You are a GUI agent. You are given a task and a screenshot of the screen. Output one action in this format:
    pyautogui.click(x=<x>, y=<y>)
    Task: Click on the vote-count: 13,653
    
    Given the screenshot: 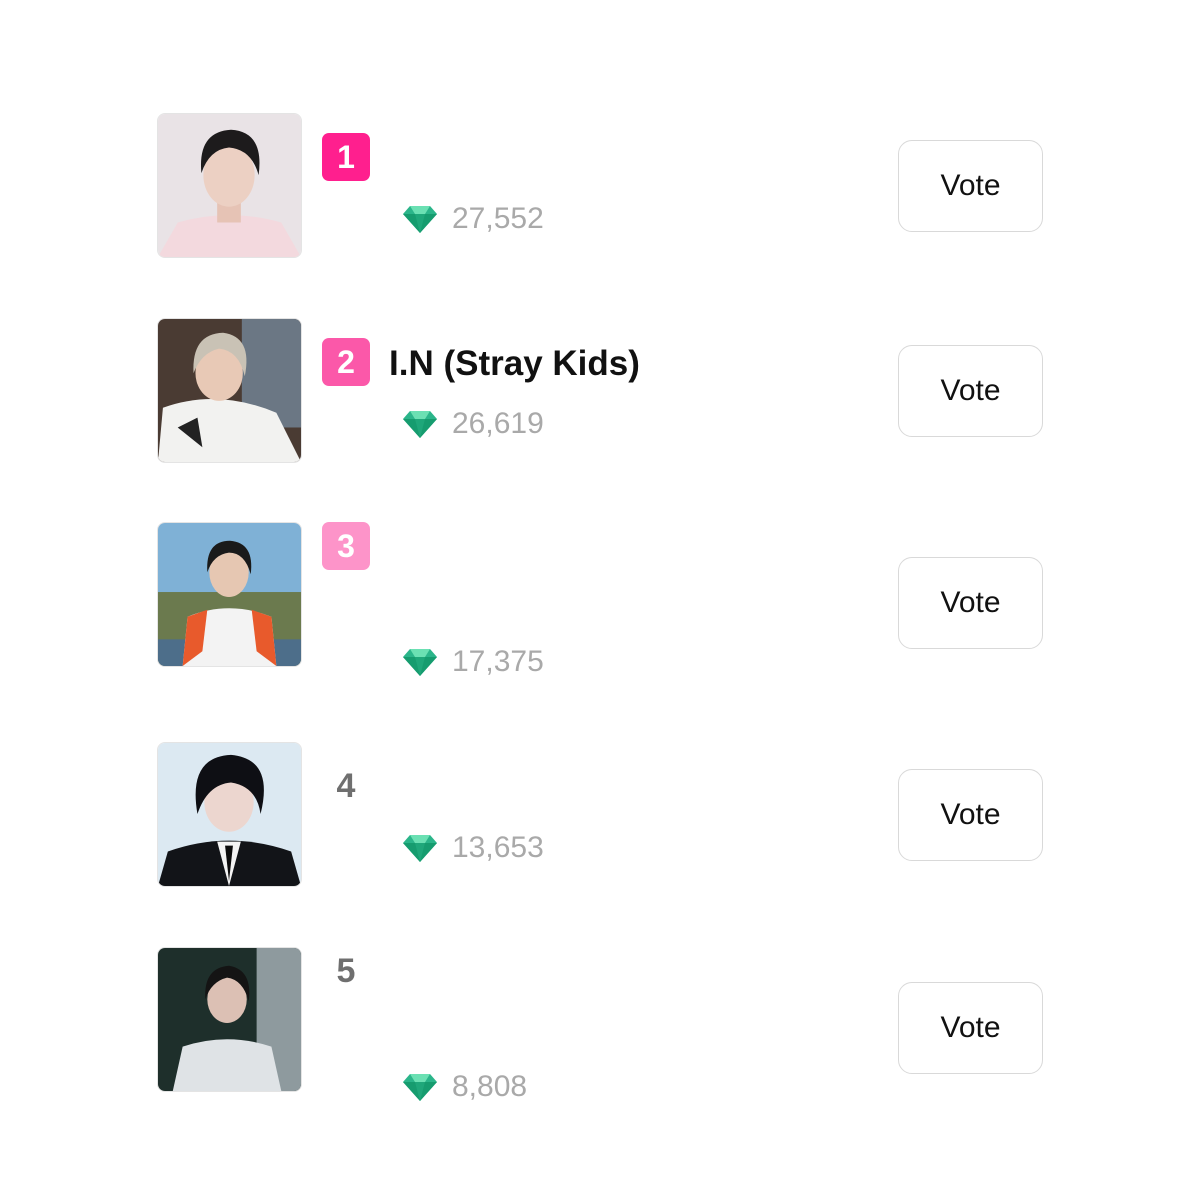 What is the action you would take?
    pyautogui.click(x=473, y=848)
    